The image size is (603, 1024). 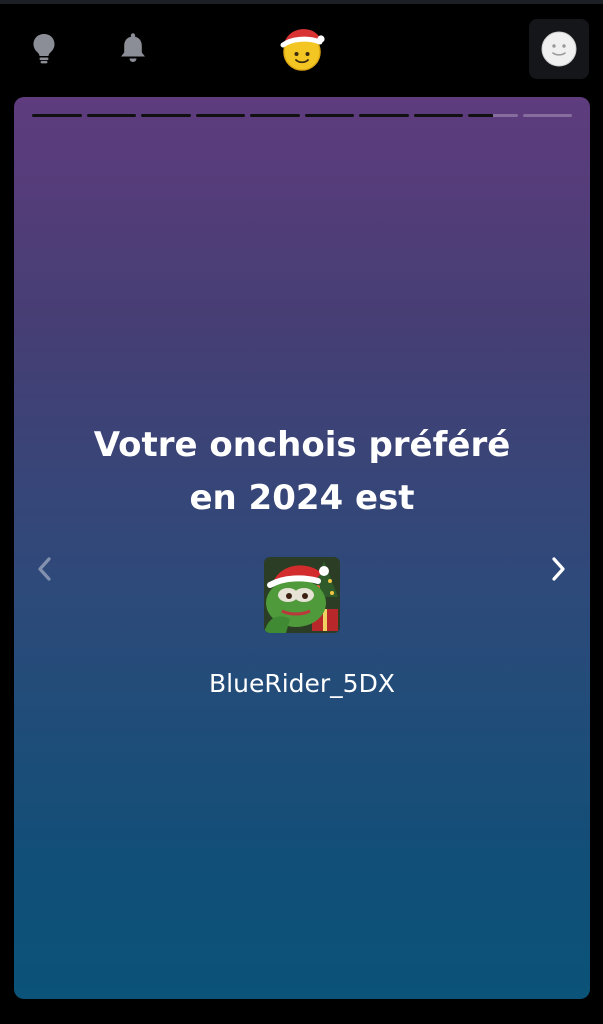 What do you see at coordinates (302, 472) in the screenshot?
I see `headline: Votre onchois préféré en 2024 est` at bounding box center [302, 472].